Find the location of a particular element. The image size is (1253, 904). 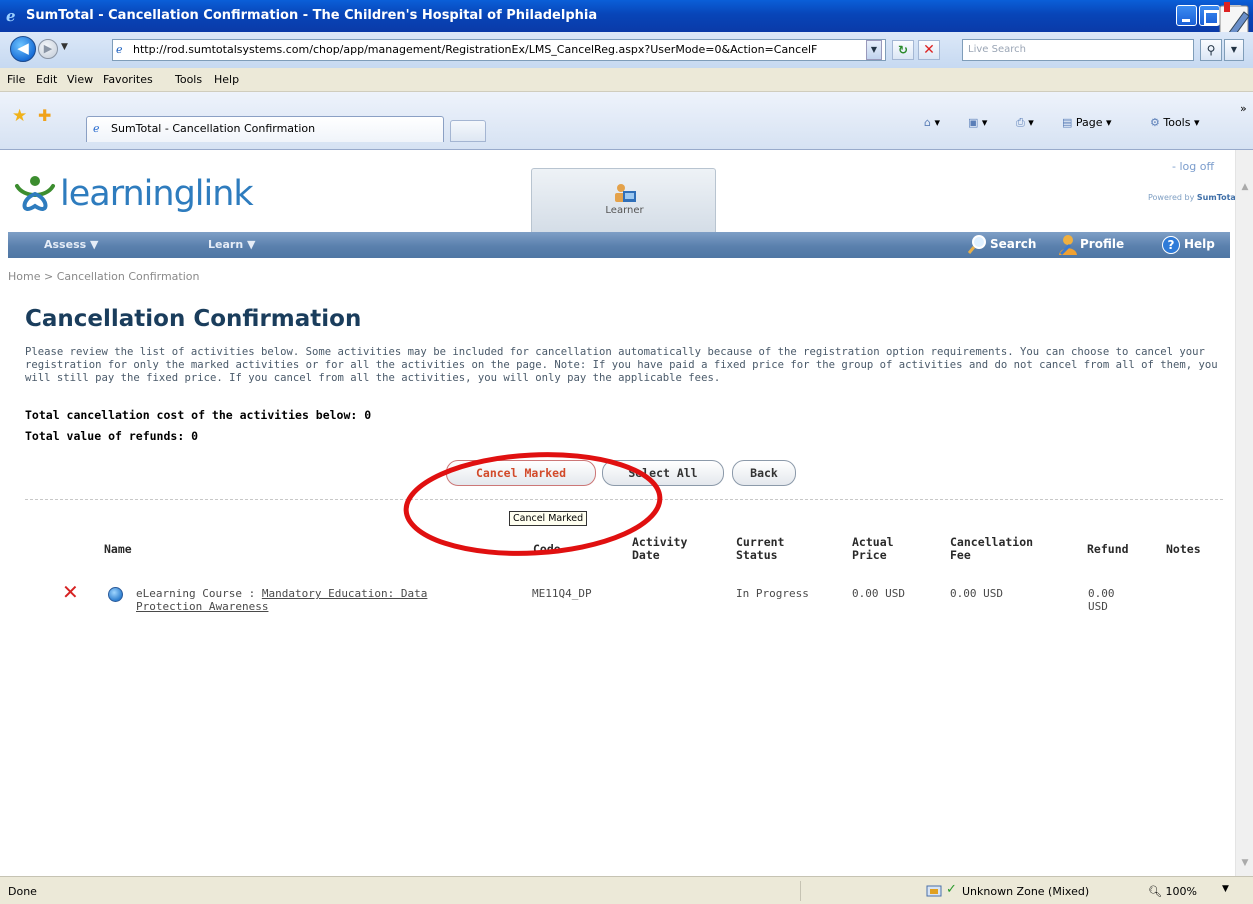

page-menu: ▤ Page ▾ is located at coordinates (1087, 122).